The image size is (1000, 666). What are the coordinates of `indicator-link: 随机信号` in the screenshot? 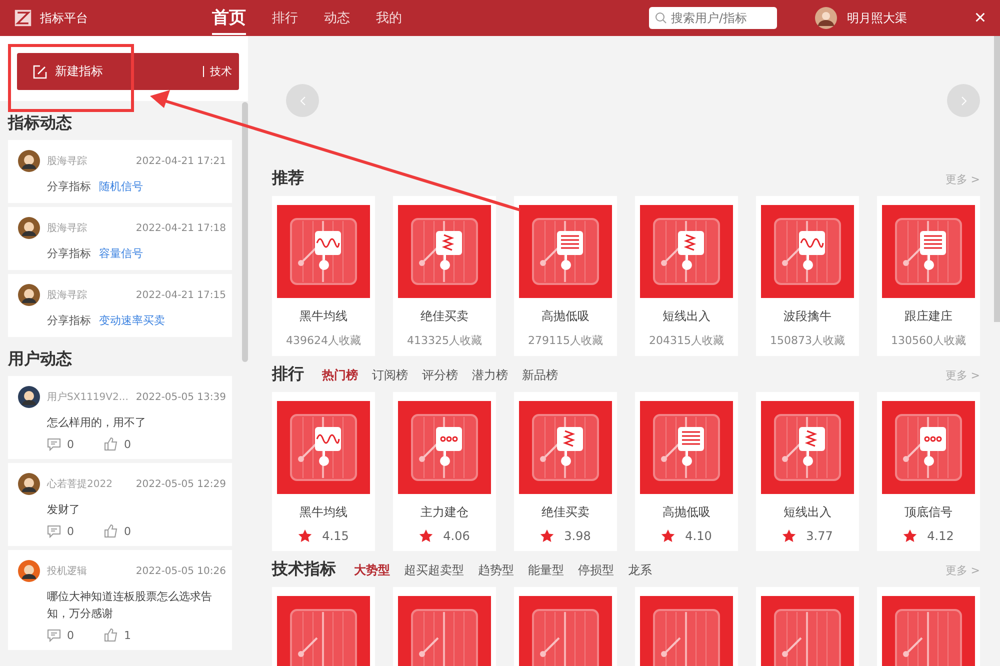 It's located at (121, 186).